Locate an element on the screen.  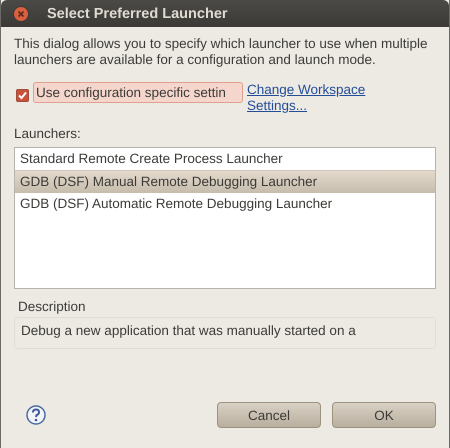
intro-text: This dialog allows you to specify which launcher to use when multiple launchers are available for a configuration and launch mode. is located at coordinates (221, 52).